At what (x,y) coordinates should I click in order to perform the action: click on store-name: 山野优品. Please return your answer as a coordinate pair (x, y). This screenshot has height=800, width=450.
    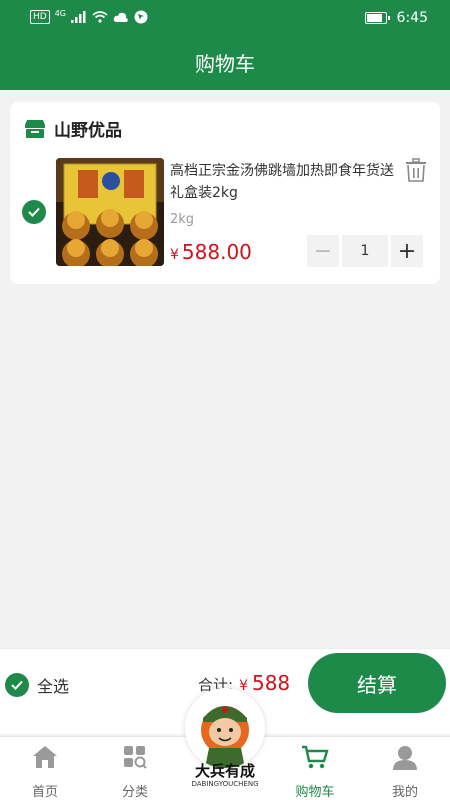
    Looking at the image, I should click on (88, 131).